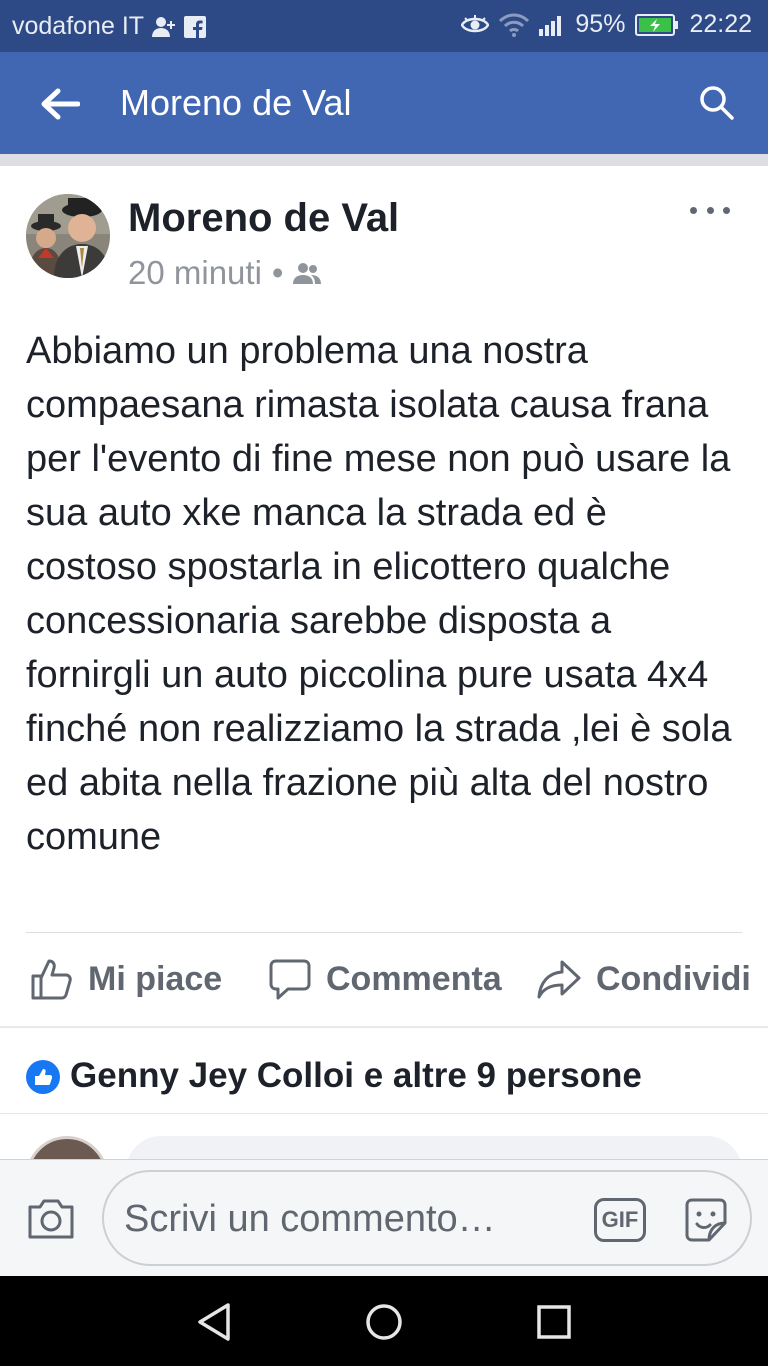  I want to click on comment-input, so click(344, 1219).